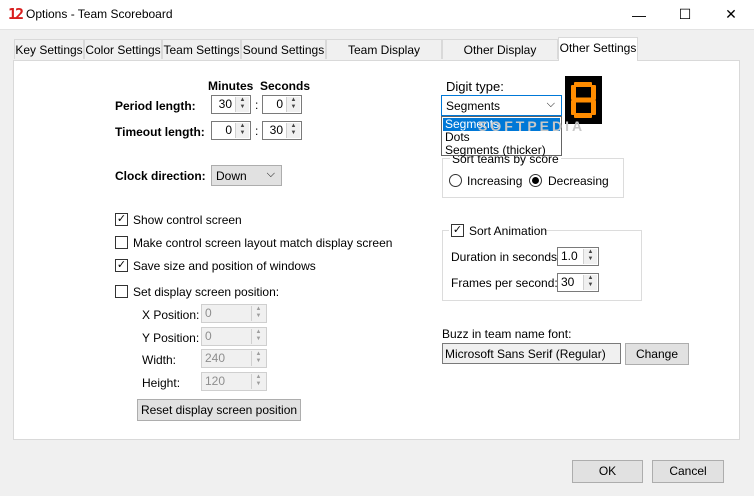 This screenshot has height=496, width=754. What do you see at coordinates (657, 354) in the screenshot?
I see `change-font-button: Change` at bounding box center [657, 354].